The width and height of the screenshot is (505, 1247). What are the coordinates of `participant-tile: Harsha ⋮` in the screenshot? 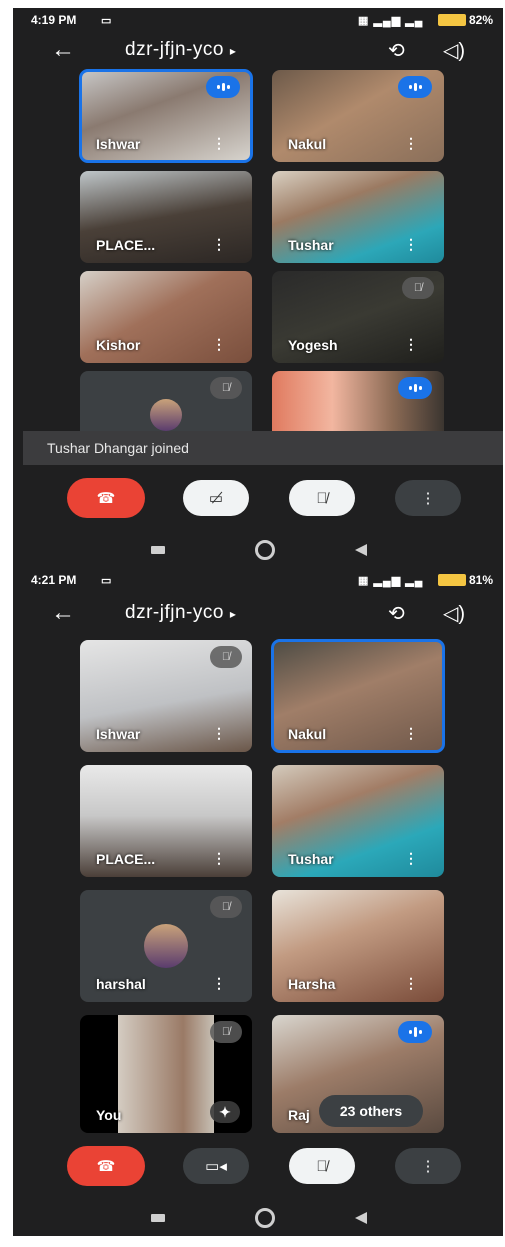 It's located at (358, 946).